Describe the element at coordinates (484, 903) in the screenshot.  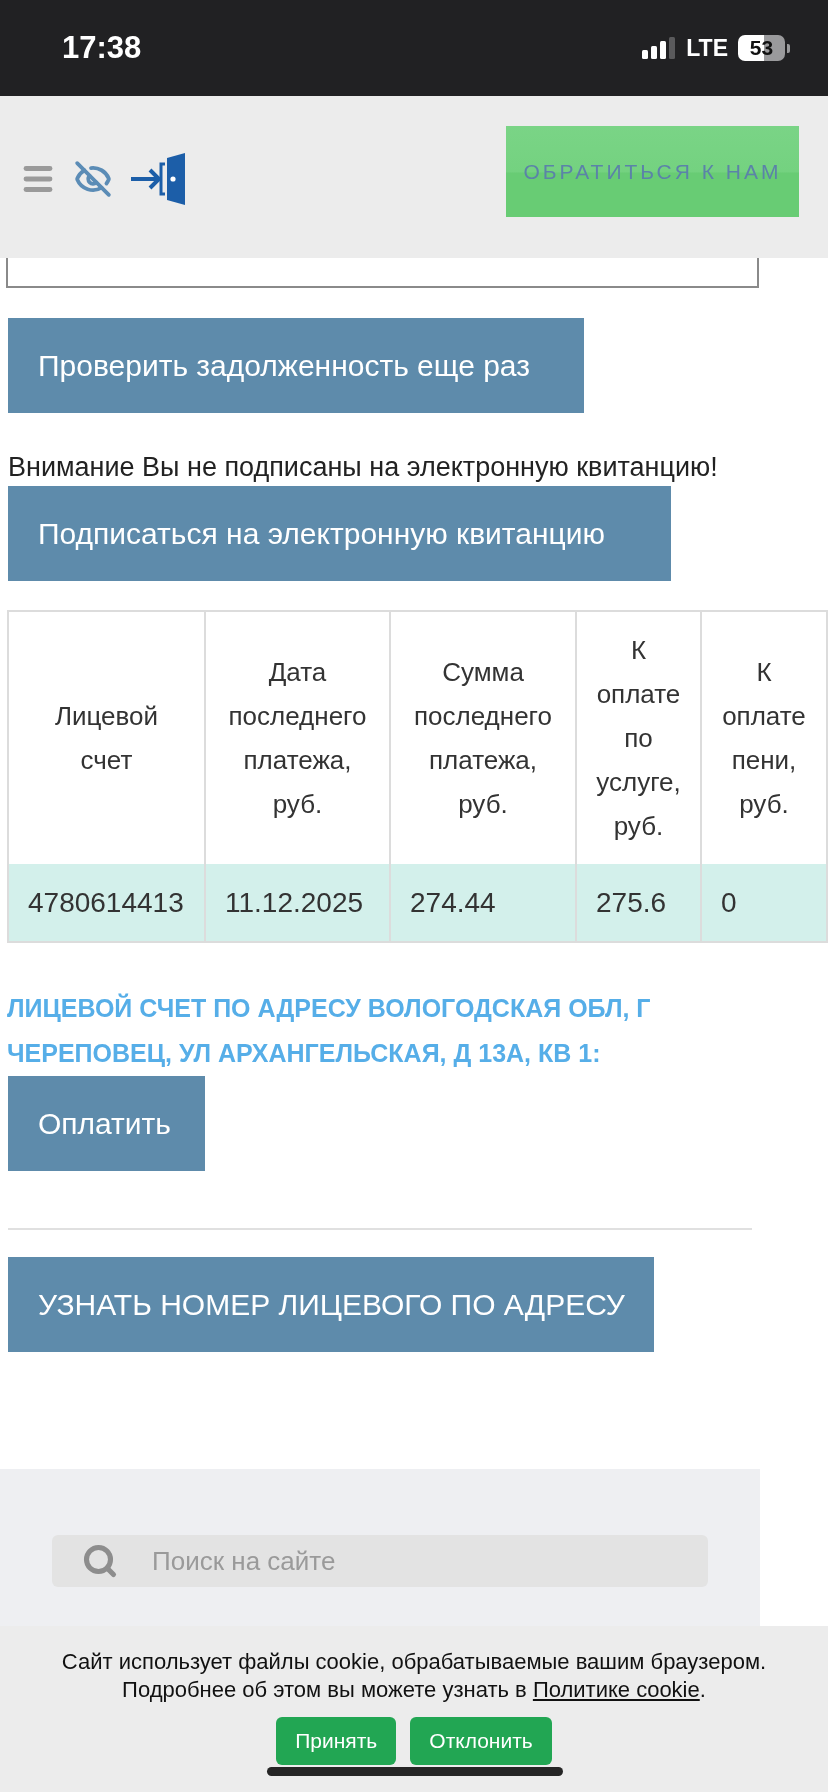
I see `table-cell: 274.44` at that location.